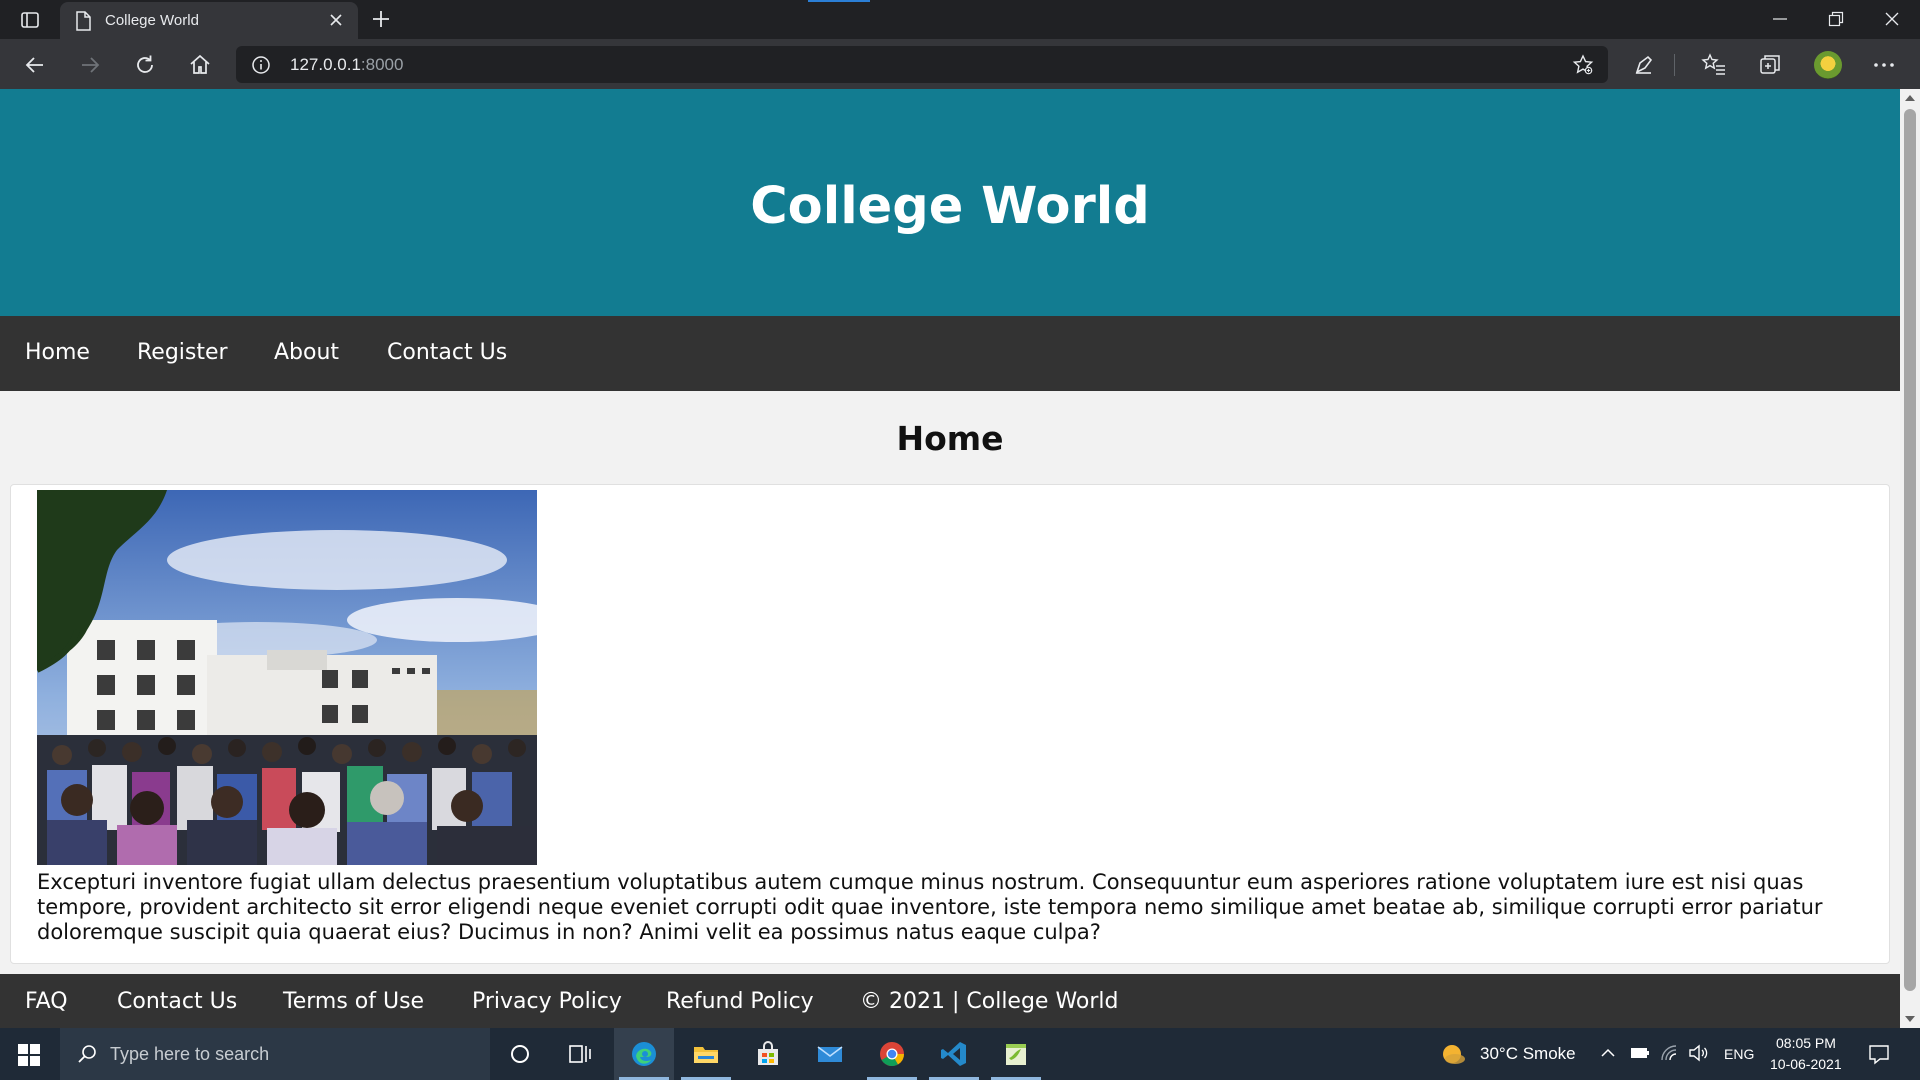 The image size is (1920, 1080). Describe the element at coordinates (177, 1001) in the screenshot. I see `footer-contact-link: Contact Us` at that location.